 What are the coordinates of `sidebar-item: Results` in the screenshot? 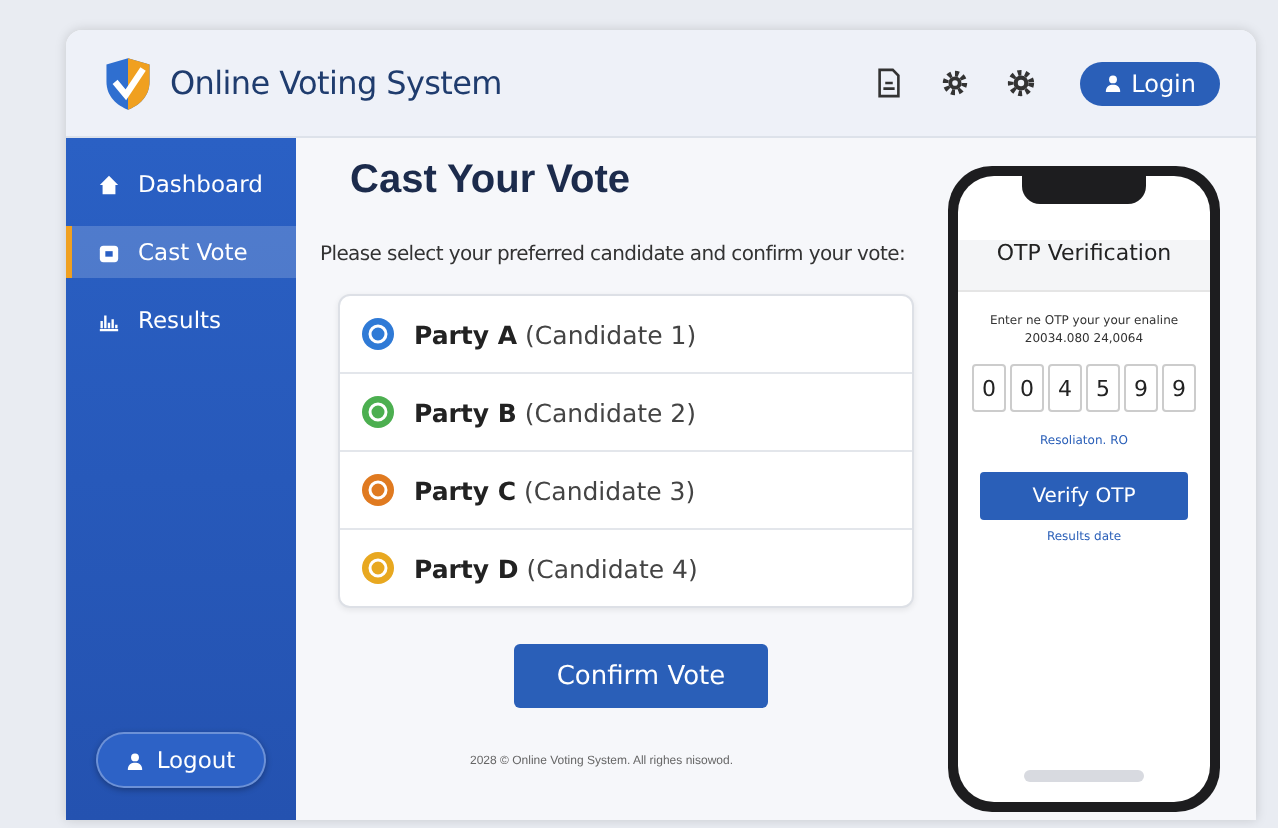 It's located at (181, 320).